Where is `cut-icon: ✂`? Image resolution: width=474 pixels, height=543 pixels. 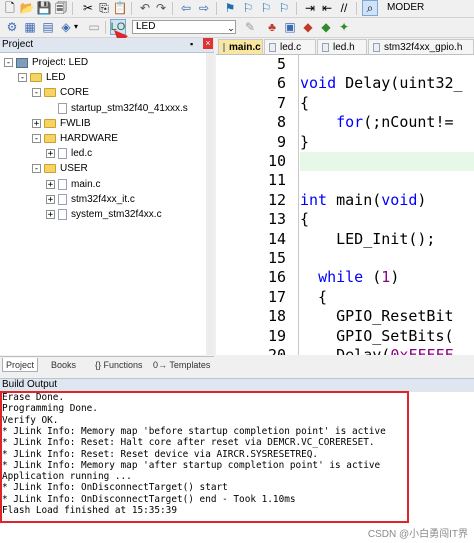 cut-icon: ✂ is located at coordinates (88, 8).